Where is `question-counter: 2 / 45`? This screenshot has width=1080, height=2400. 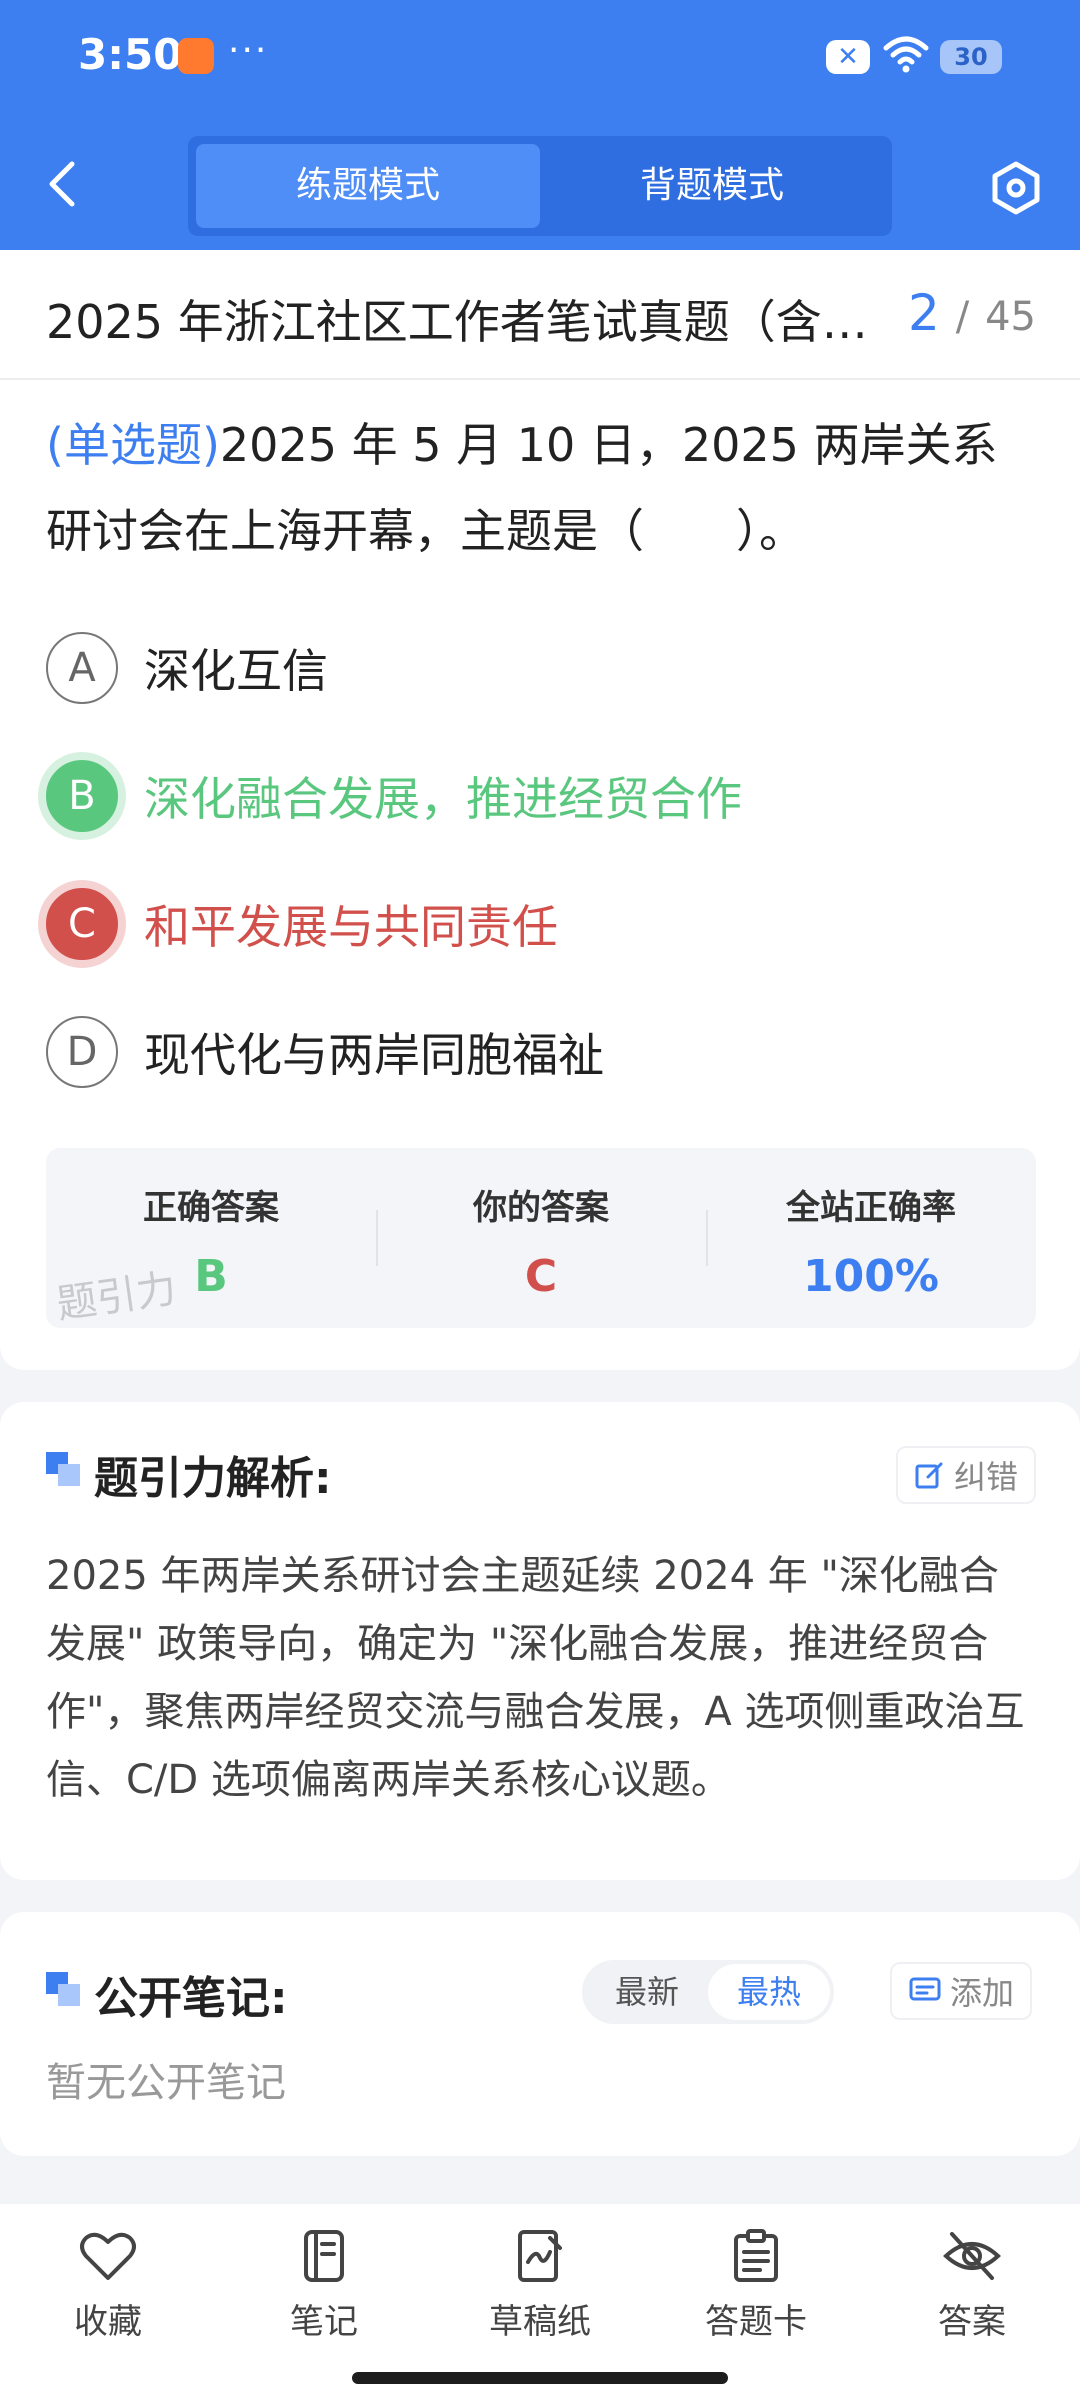
question-counter: 2 / 45 is located at coordinates (972, 313).